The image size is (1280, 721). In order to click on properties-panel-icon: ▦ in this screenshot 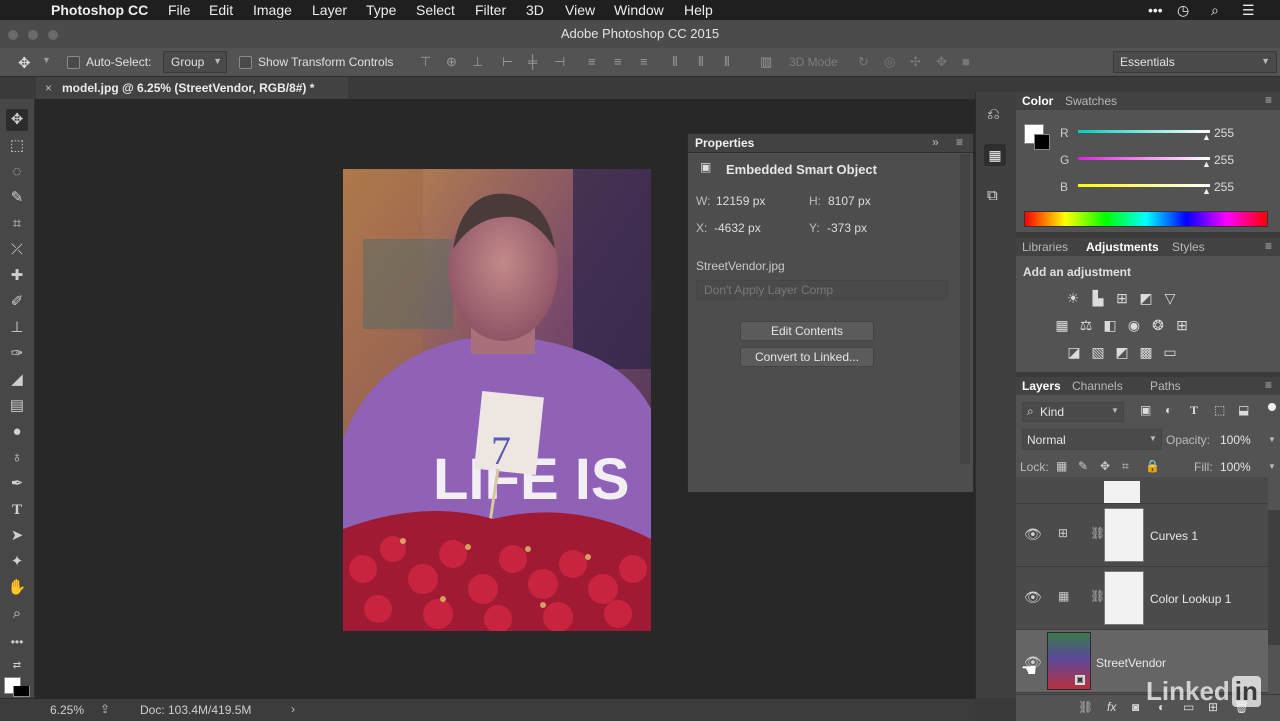, I will do `click(995, 155)`.